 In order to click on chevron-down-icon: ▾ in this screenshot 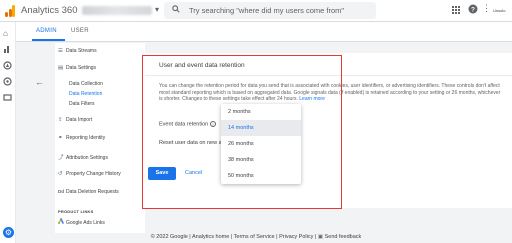, I will do `click(157, 9)`.